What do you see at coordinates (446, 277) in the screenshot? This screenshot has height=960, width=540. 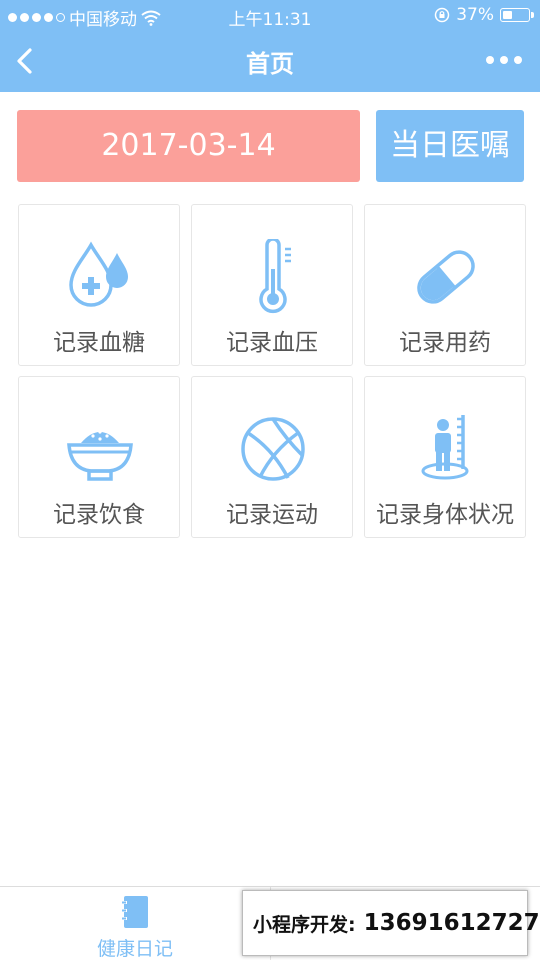 I see `pill-capsule-icon` at bounding box center [446, 277].